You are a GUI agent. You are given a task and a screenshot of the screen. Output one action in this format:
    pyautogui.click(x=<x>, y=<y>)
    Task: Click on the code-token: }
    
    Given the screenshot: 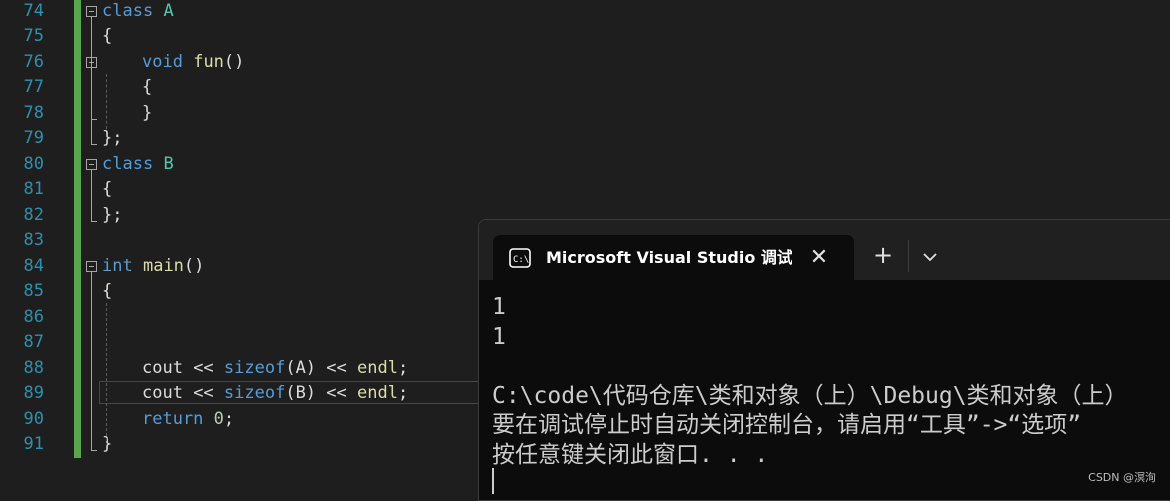 What is the action you would take?
    pyautogui.click(x=147, y=112)
    